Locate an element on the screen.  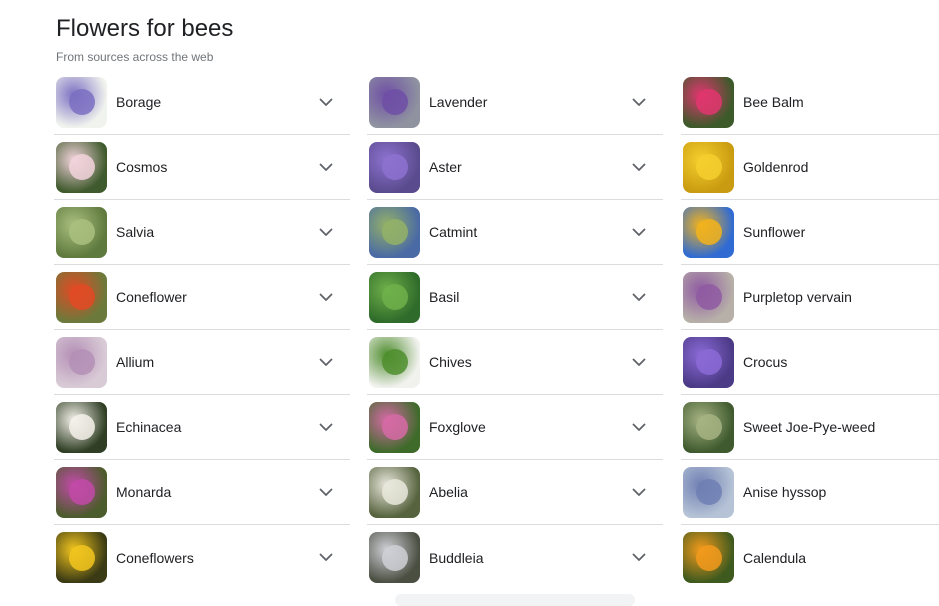
list-item-borage: Borage is located at coordinates (202, 102).